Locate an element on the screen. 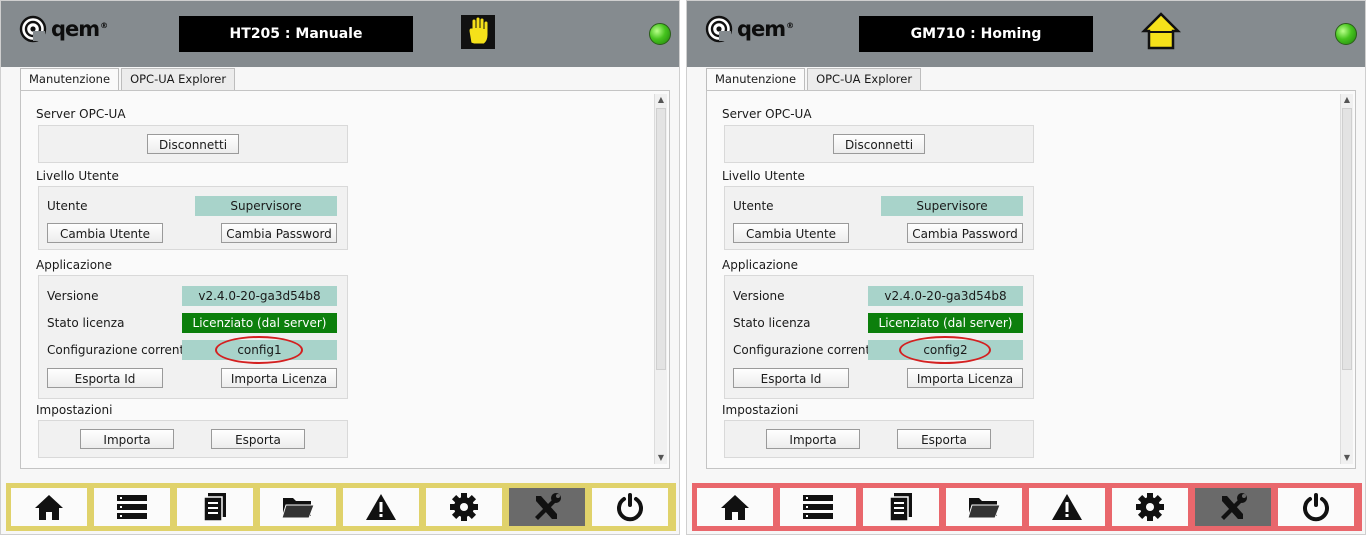 This screenshot has width=1368, height=535. qem-logo: qem® is located at coordinates (749, 29).